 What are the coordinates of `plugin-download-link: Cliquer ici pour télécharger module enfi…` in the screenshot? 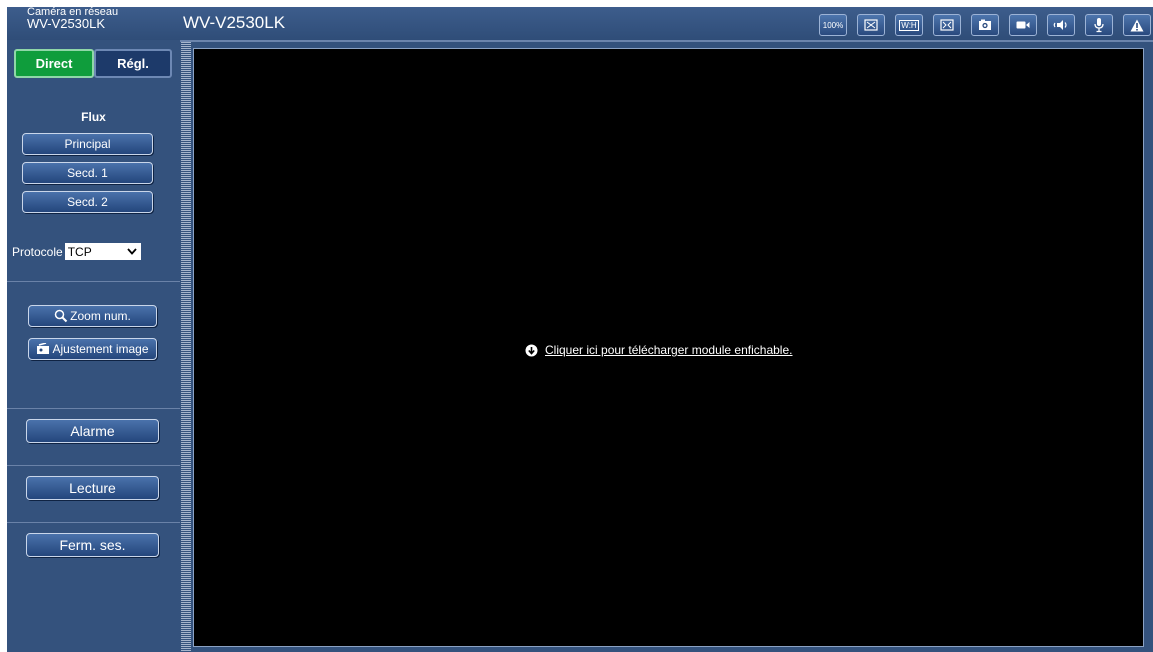 It's located at (658, 350).